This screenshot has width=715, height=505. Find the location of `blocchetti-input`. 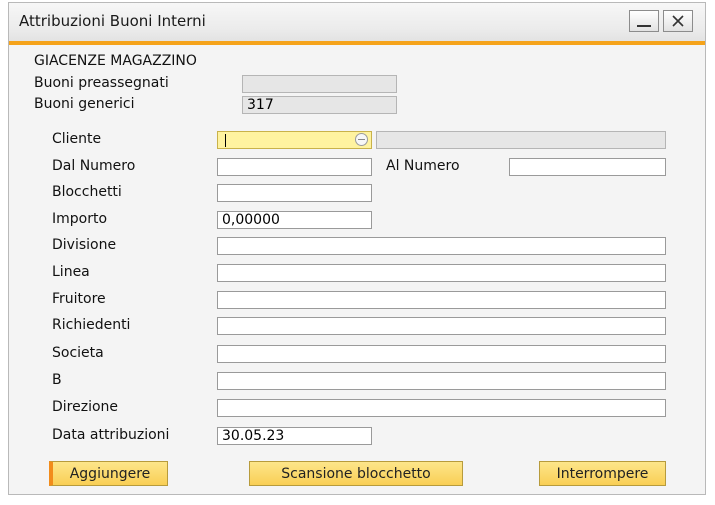

blocchetti-input is located at coordinates (294, 193).